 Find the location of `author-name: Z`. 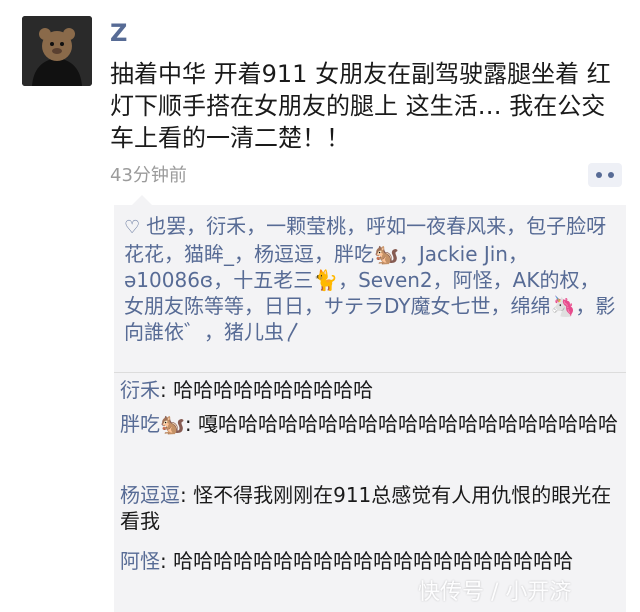

author-name: Z is located at coordinates (118, 33).